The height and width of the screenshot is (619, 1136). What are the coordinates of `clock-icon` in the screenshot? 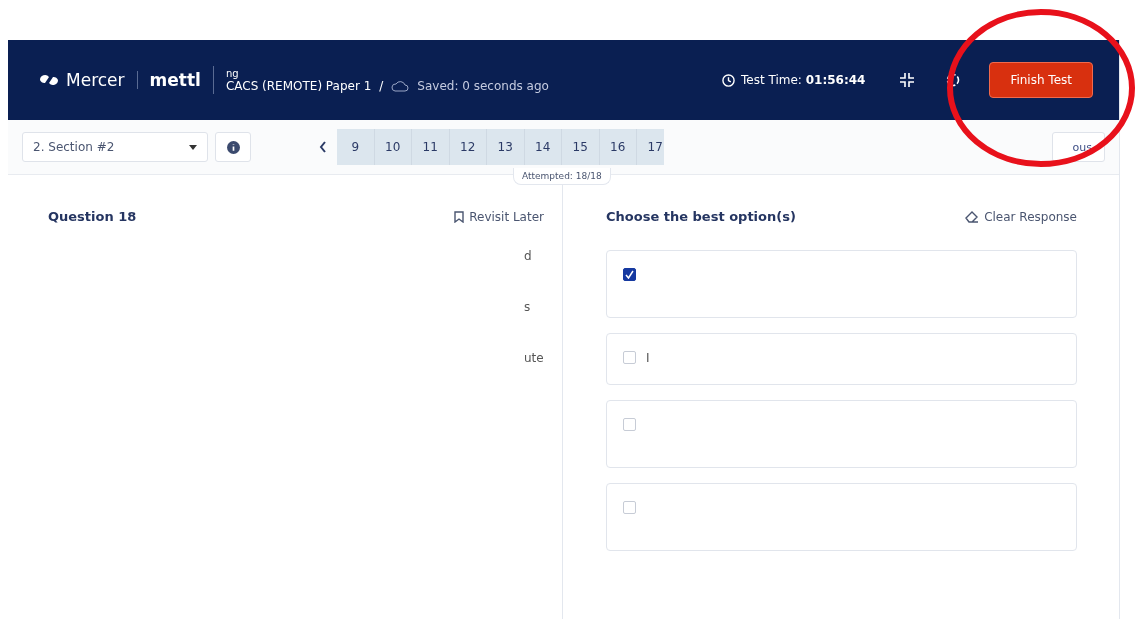 It's located at (728, 80).